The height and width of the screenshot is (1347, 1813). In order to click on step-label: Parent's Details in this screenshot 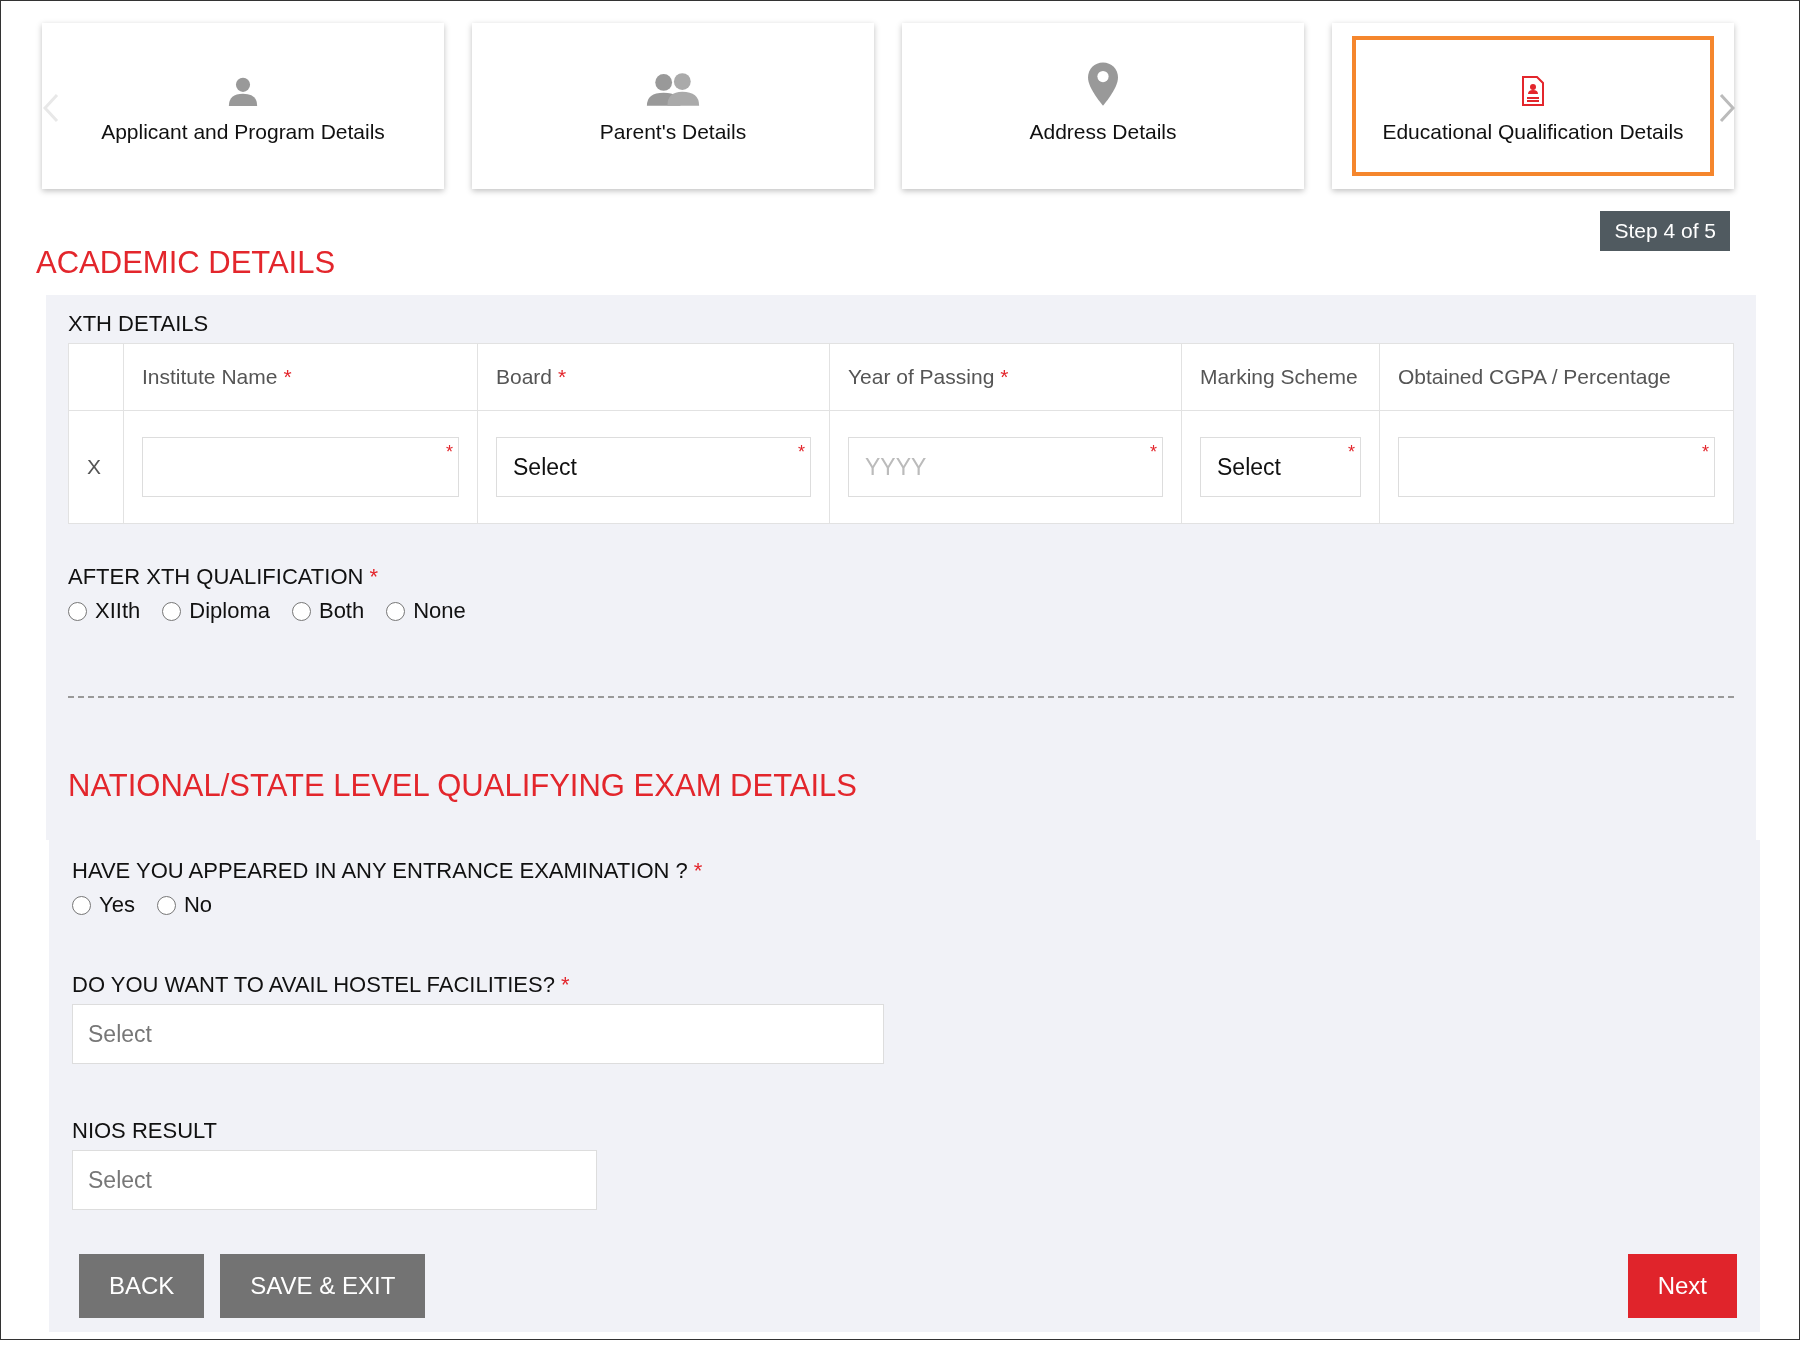, I will do `click(673, 132)`.